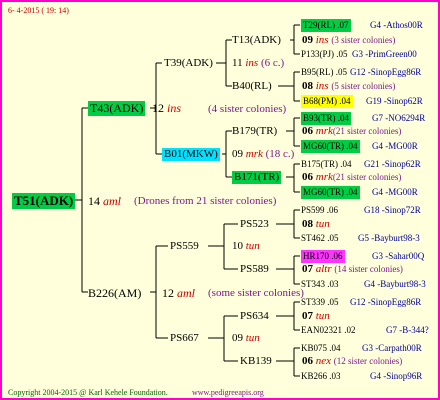 The height and width of the screenshot is (400, 440). What do you see at coordinates (254, 154) in the screenshot?
I see `gen3-b01-breed: mrk` at bounding box center [254, 154].